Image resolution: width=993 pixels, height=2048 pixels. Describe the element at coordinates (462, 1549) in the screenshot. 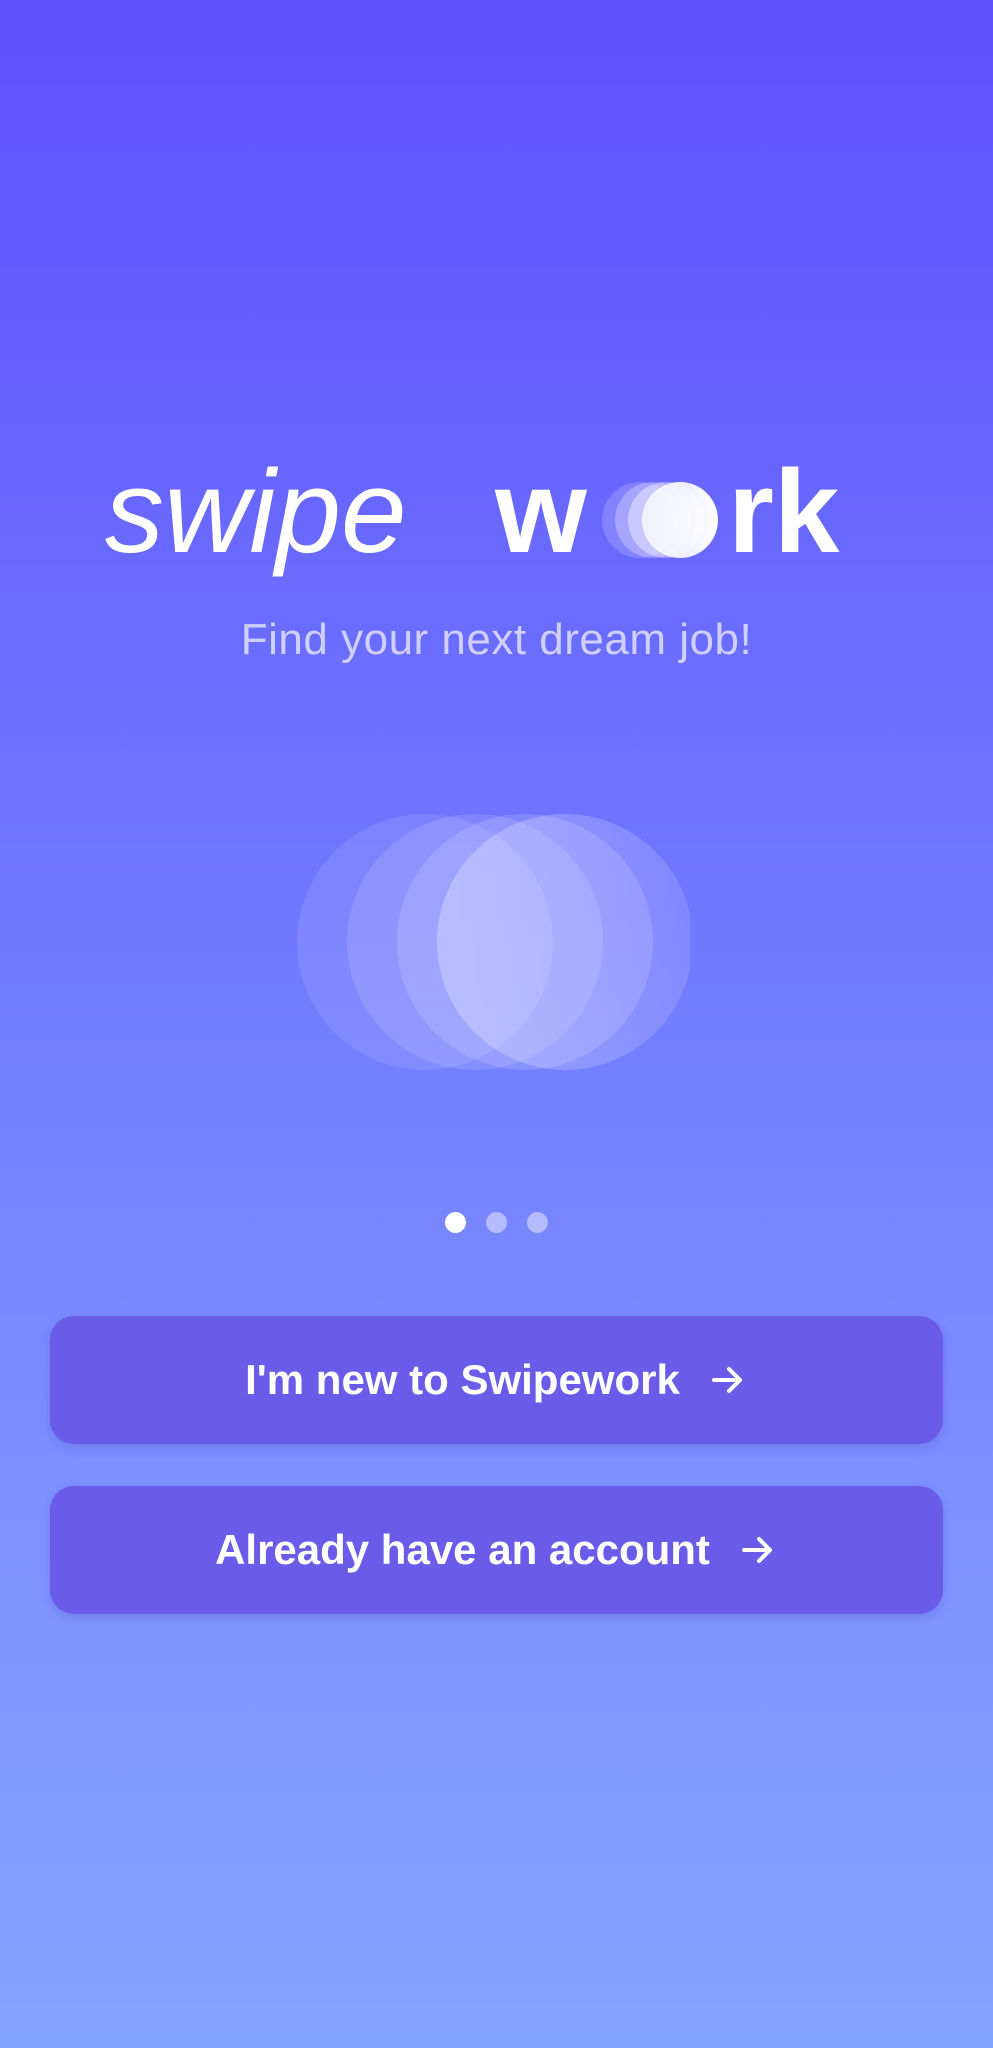

I see `existing-account-button-label: Already have an account` at that location.